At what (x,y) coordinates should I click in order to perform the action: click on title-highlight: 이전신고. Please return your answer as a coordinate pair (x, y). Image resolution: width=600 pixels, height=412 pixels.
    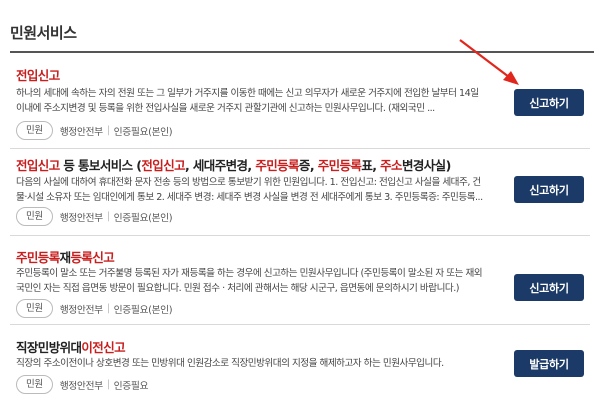
    Looking at the image, I should click on (103, 347).